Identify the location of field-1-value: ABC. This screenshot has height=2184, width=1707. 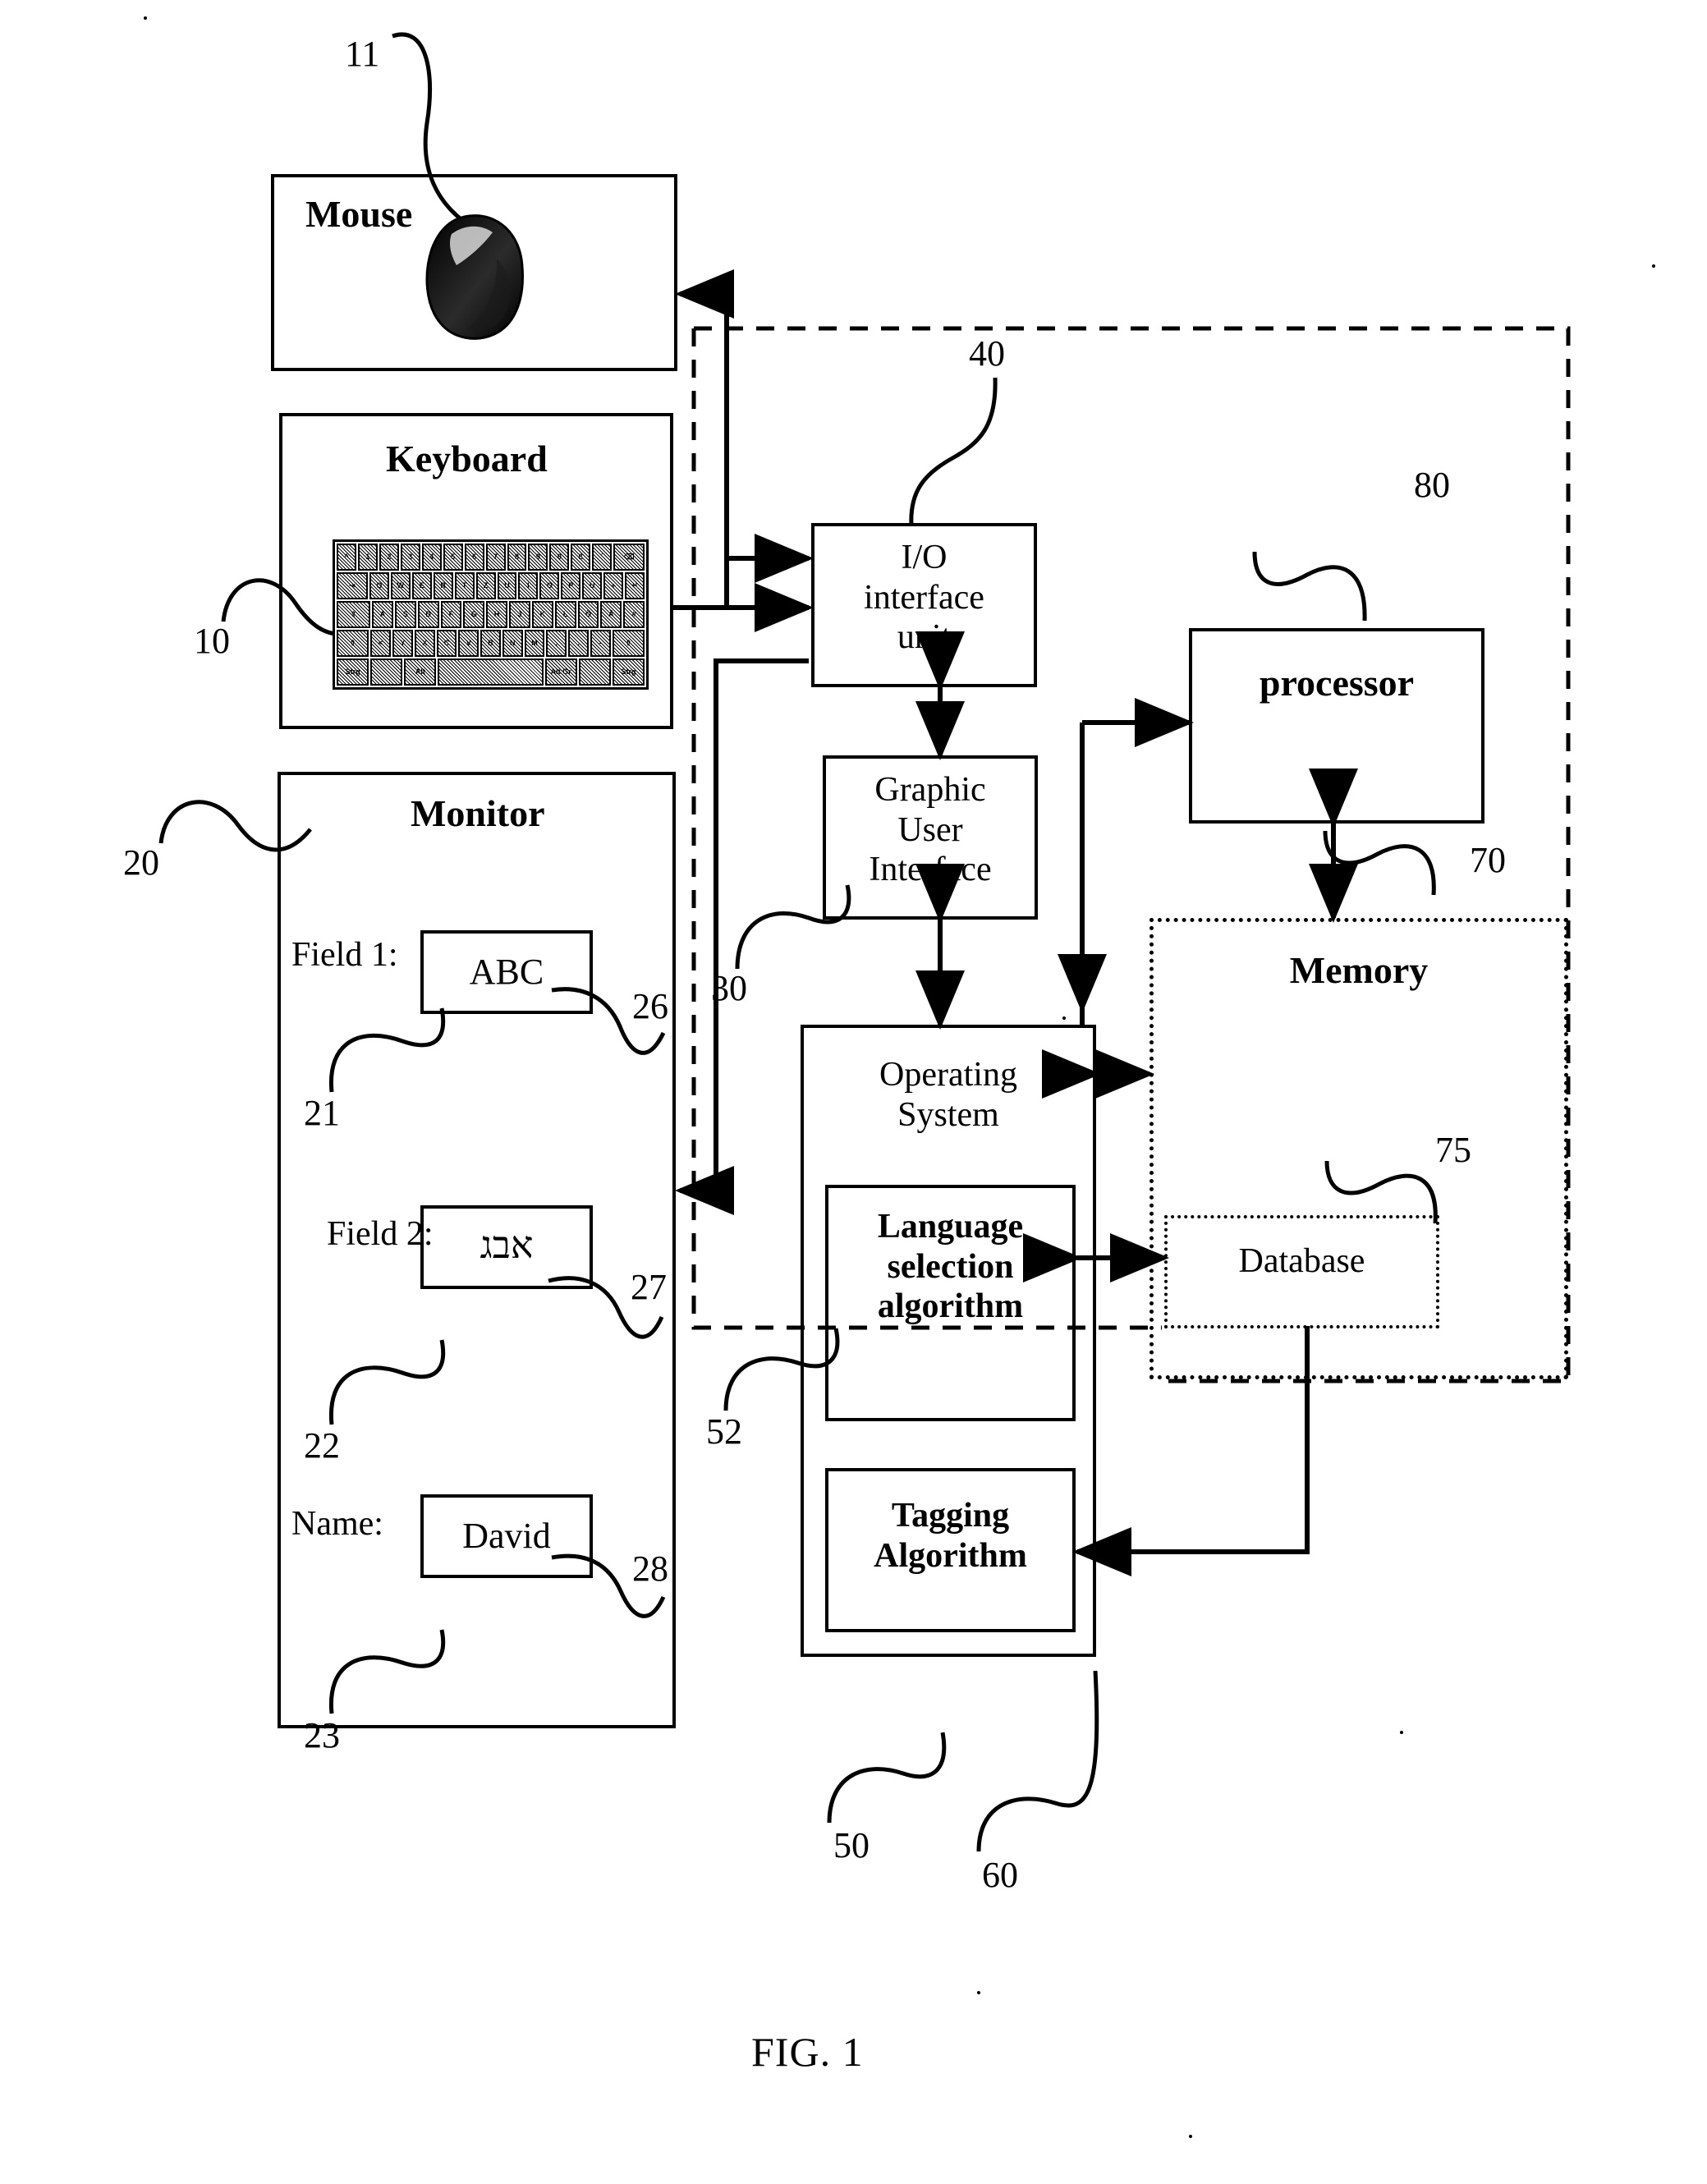
(507, 972).